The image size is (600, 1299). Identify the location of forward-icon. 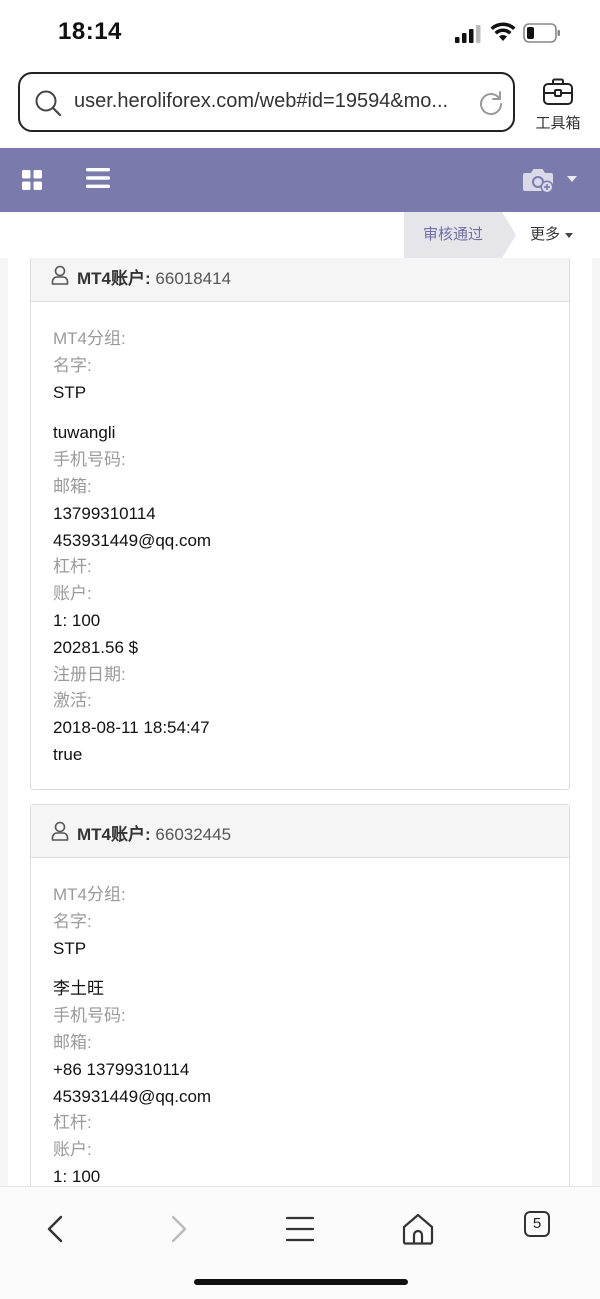
(178, 1229).